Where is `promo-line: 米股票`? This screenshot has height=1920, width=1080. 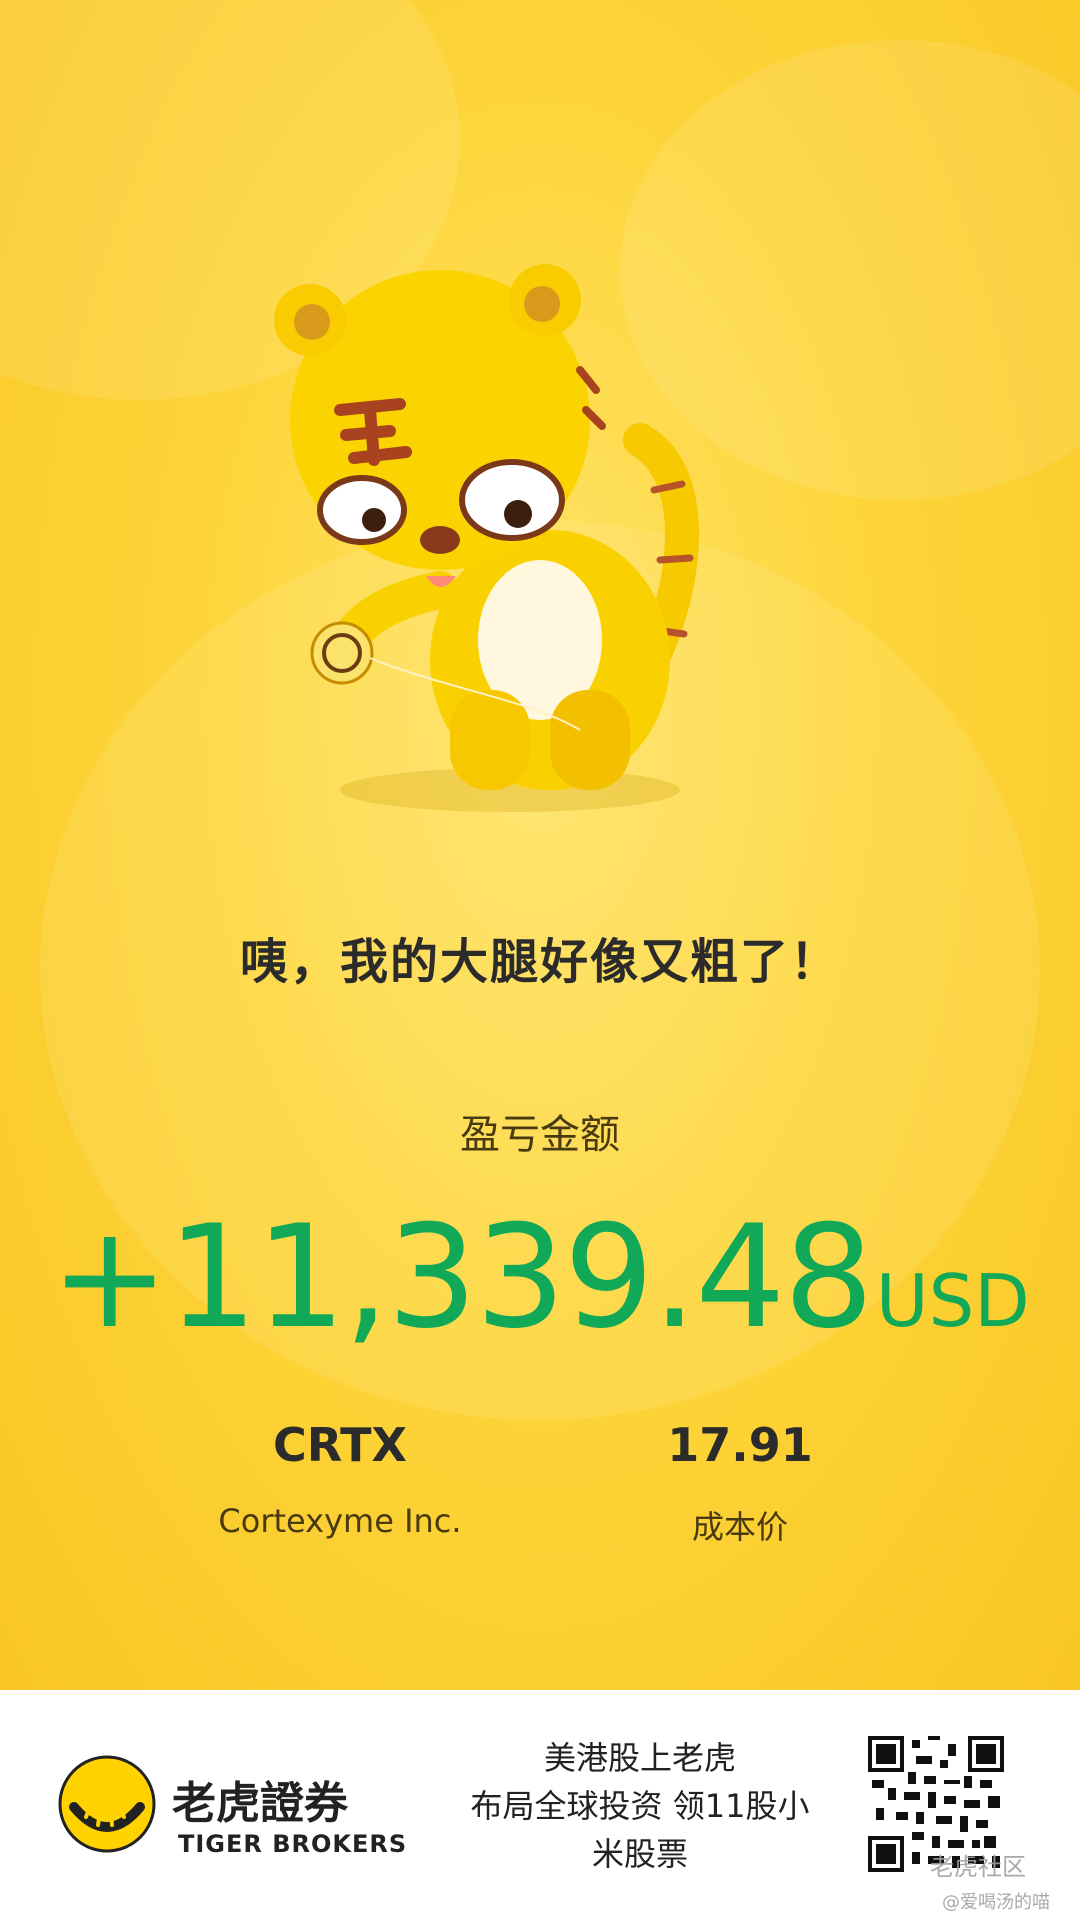
promo-line: 米股票 is located at coordinates (639, 1854).